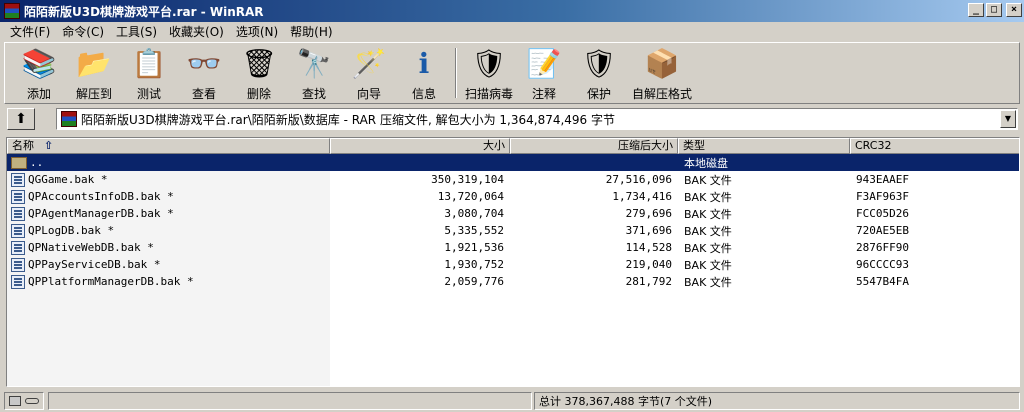 Image resolution: width=1024 pixels, height=412 pixels. What do you see at coordinates (83, 31) in the screenshot?
I see `menu-commands: 命令(C)` at bounding box center [83, 31].